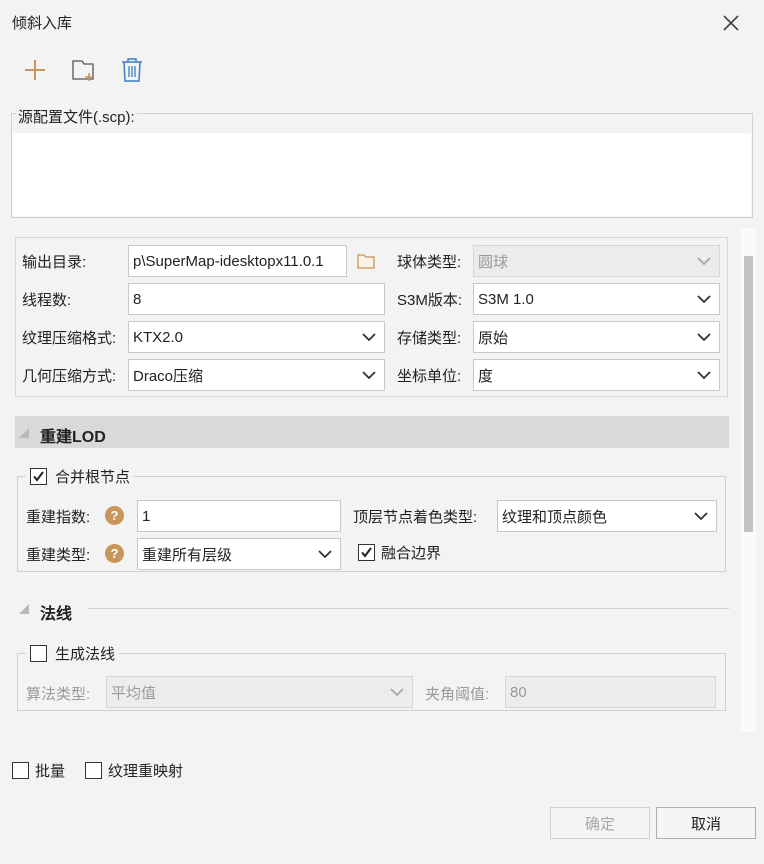  What do you see at coordinates (256, 337) in the screenshot?
I see `texture-compress-select: KTX2.0` at bounding box center [256, 337].